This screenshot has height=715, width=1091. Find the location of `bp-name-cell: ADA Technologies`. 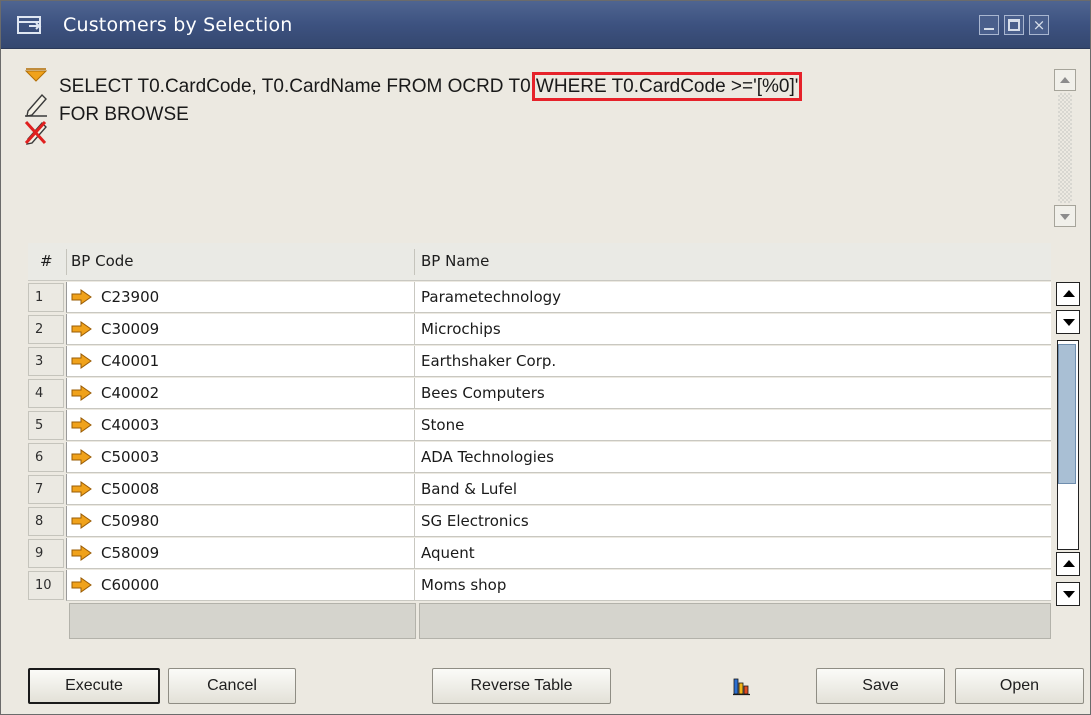

bp-name-cell: ADA Technologies is located at coordinates (732, 457).